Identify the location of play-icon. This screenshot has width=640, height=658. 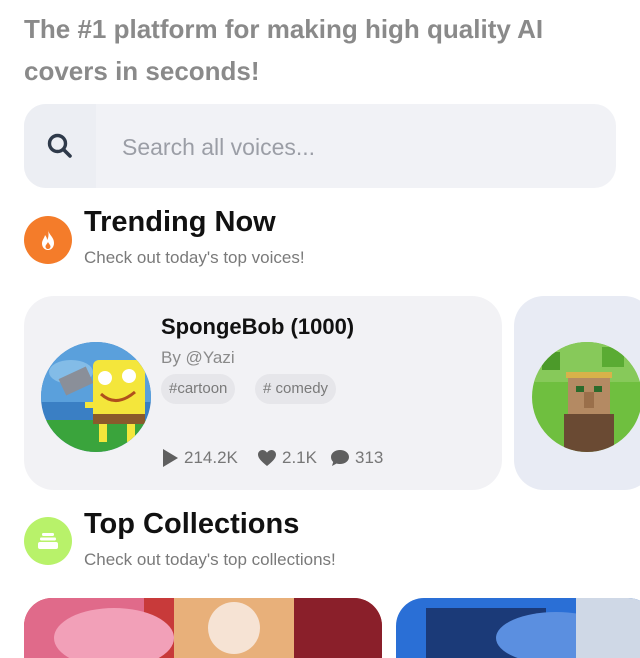
(170, 458).